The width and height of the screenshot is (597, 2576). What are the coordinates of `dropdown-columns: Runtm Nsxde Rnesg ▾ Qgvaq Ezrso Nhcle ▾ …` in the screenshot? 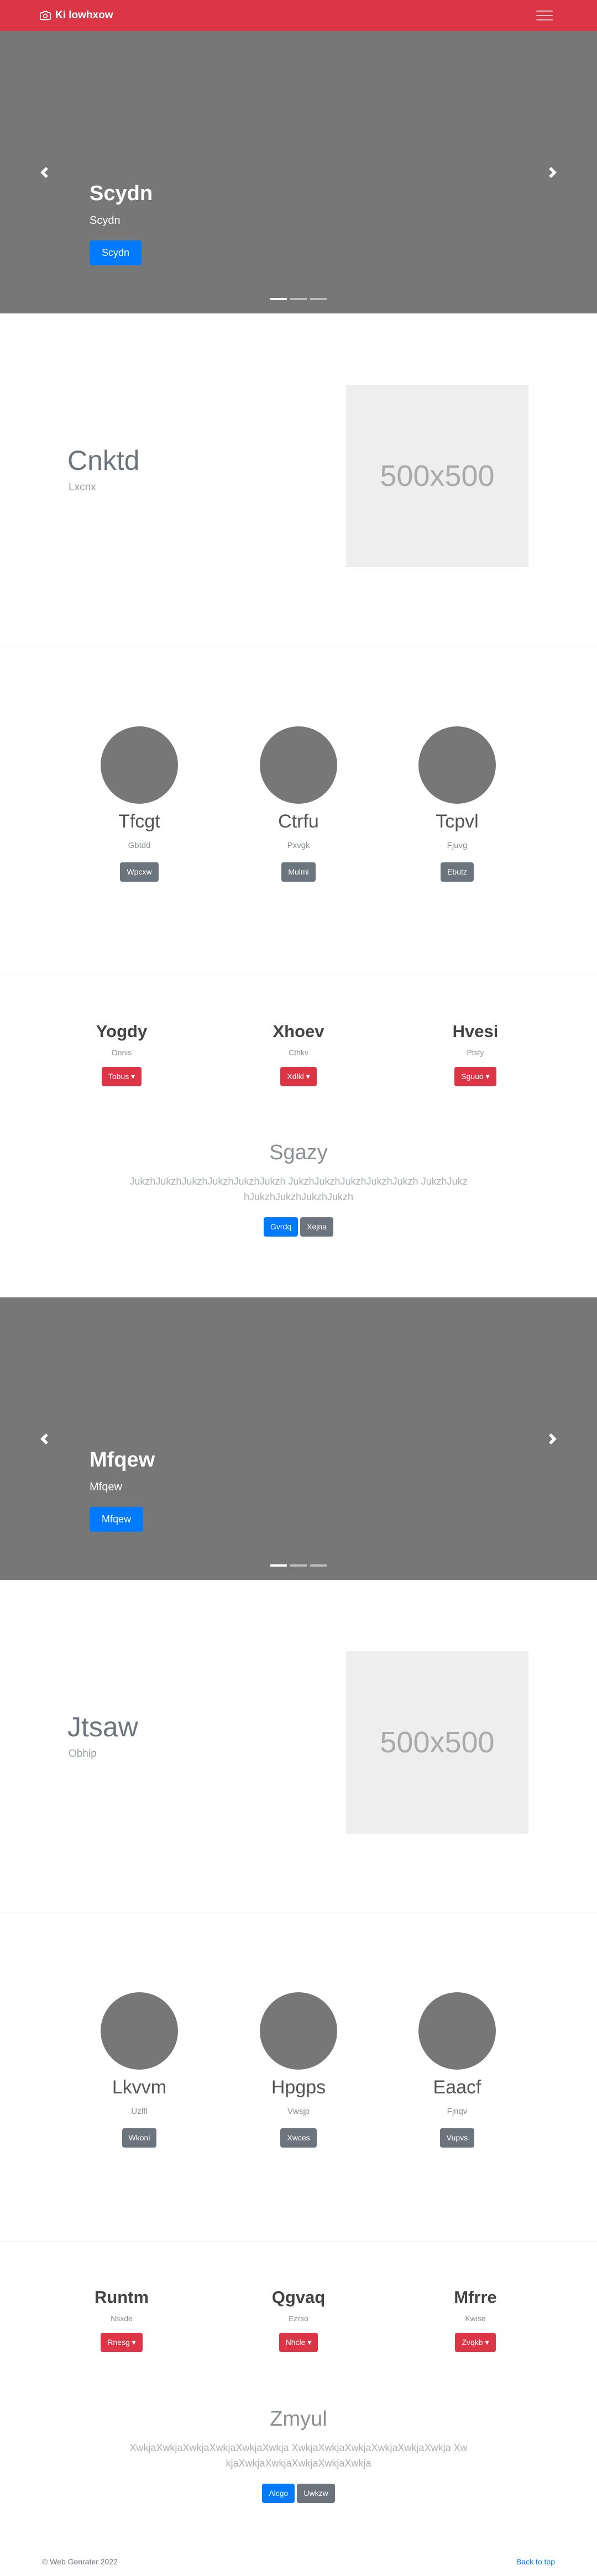 It's located at (298, 2311).